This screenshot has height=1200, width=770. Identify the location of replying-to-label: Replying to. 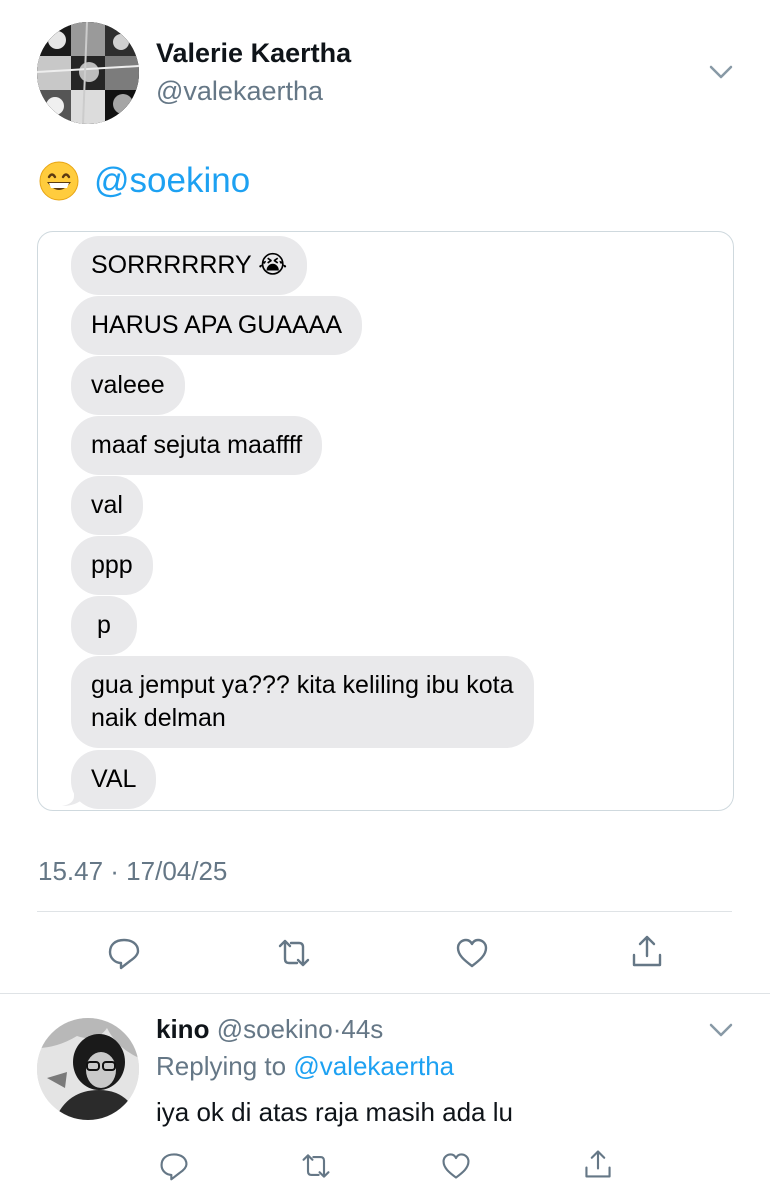
(221, 1066).